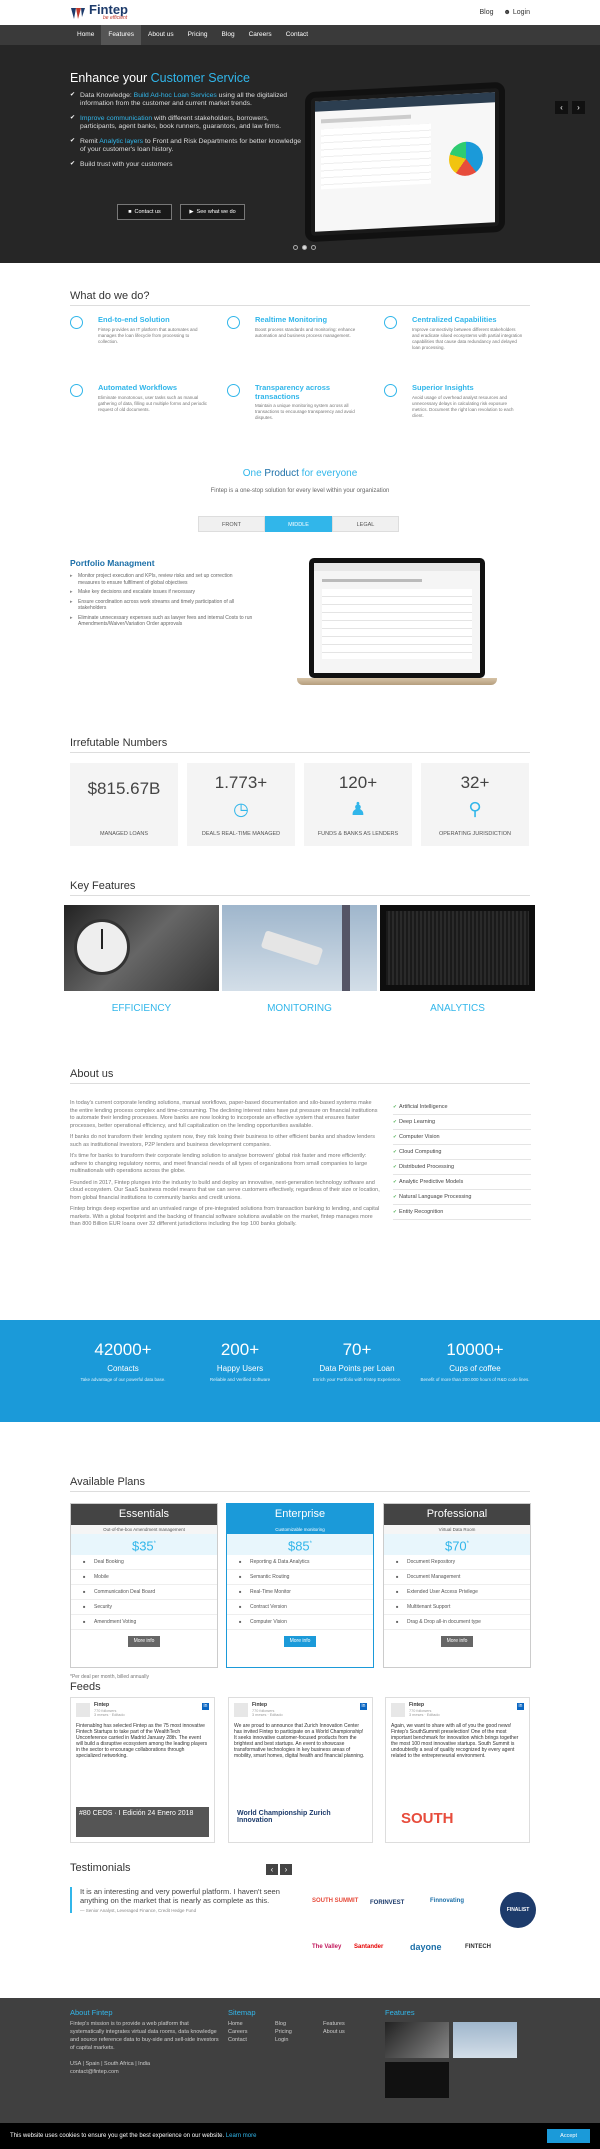  What do you see at coordinates (400, 2012) in the screenshot?
I see `footer-features-title: Features` at bounding box center [400, 2012].